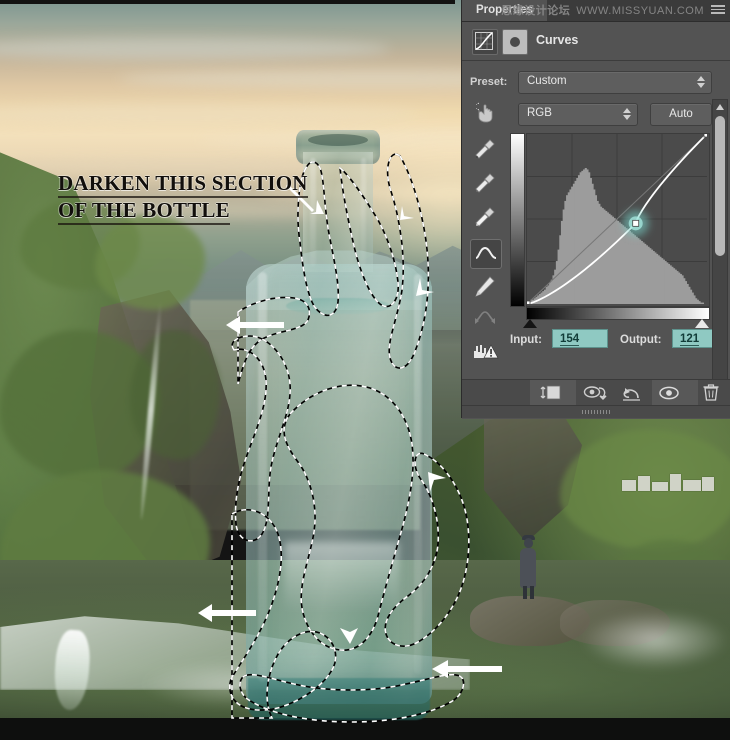 The width and height of the screenshot is (730, 740). I want to click on preset-select: Custom, so click(615, 82).